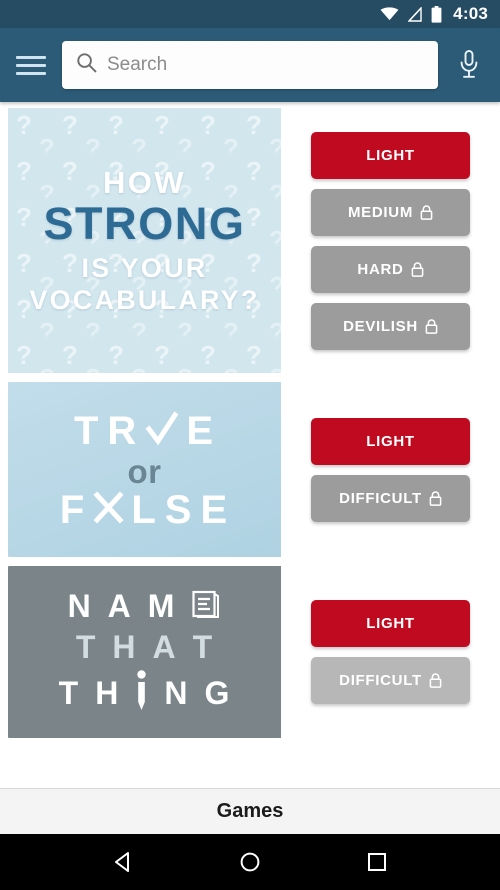 The width and height of the screenshot is (500, 890). What do you see at coordinates (123, 430) in the screenshot?
I see `letter-R: R` at bounding box center [123, 430].